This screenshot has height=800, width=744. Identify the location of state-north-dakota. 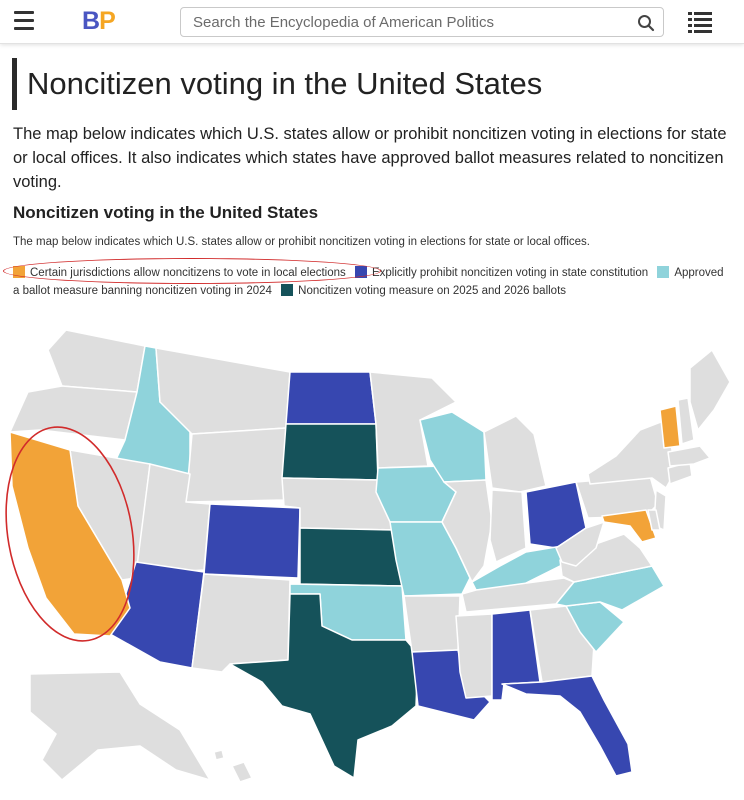
(331, 398).